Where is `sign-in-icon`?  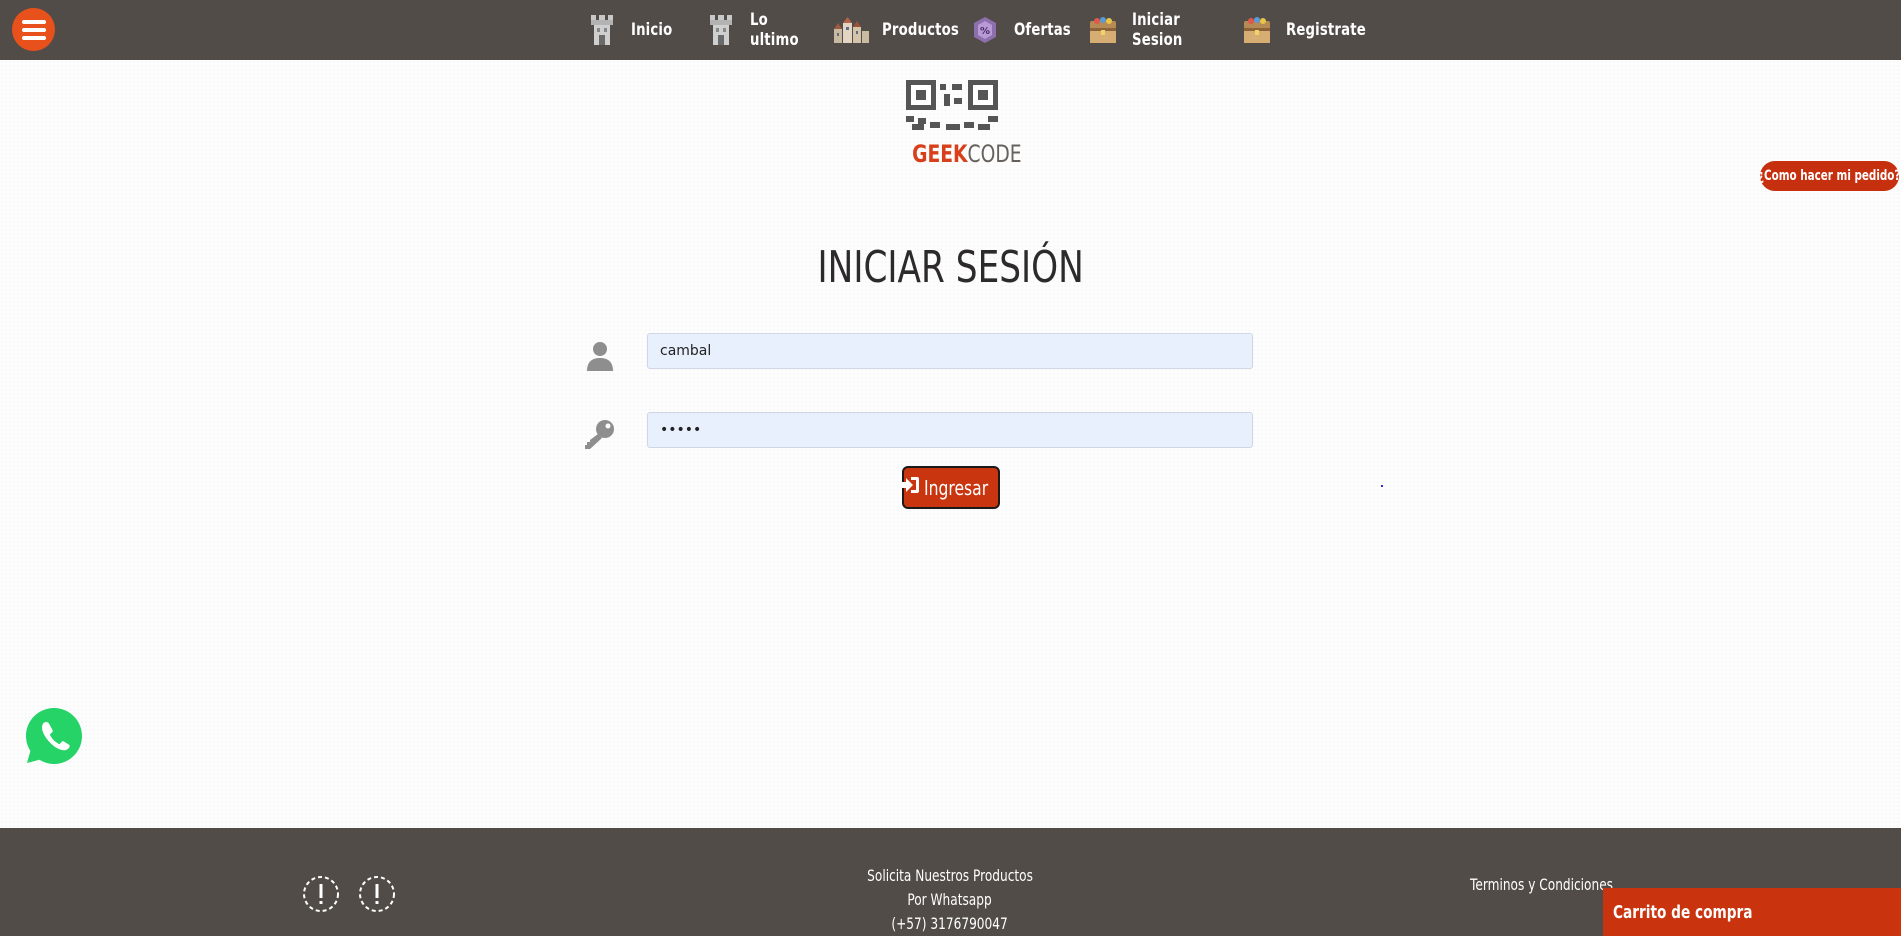
sign-in-icon is located at coordinates (909, 487).